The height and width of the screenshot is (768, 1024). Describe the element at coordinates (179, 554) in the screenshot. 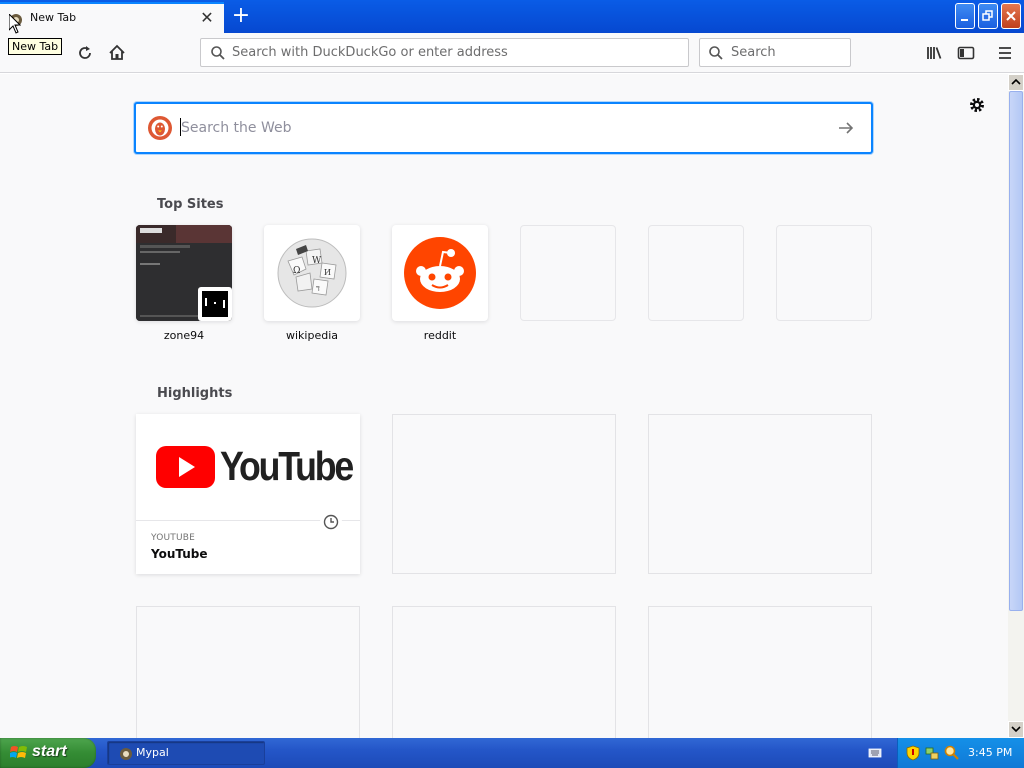

I see `highlight-title: YouTube` at that location.